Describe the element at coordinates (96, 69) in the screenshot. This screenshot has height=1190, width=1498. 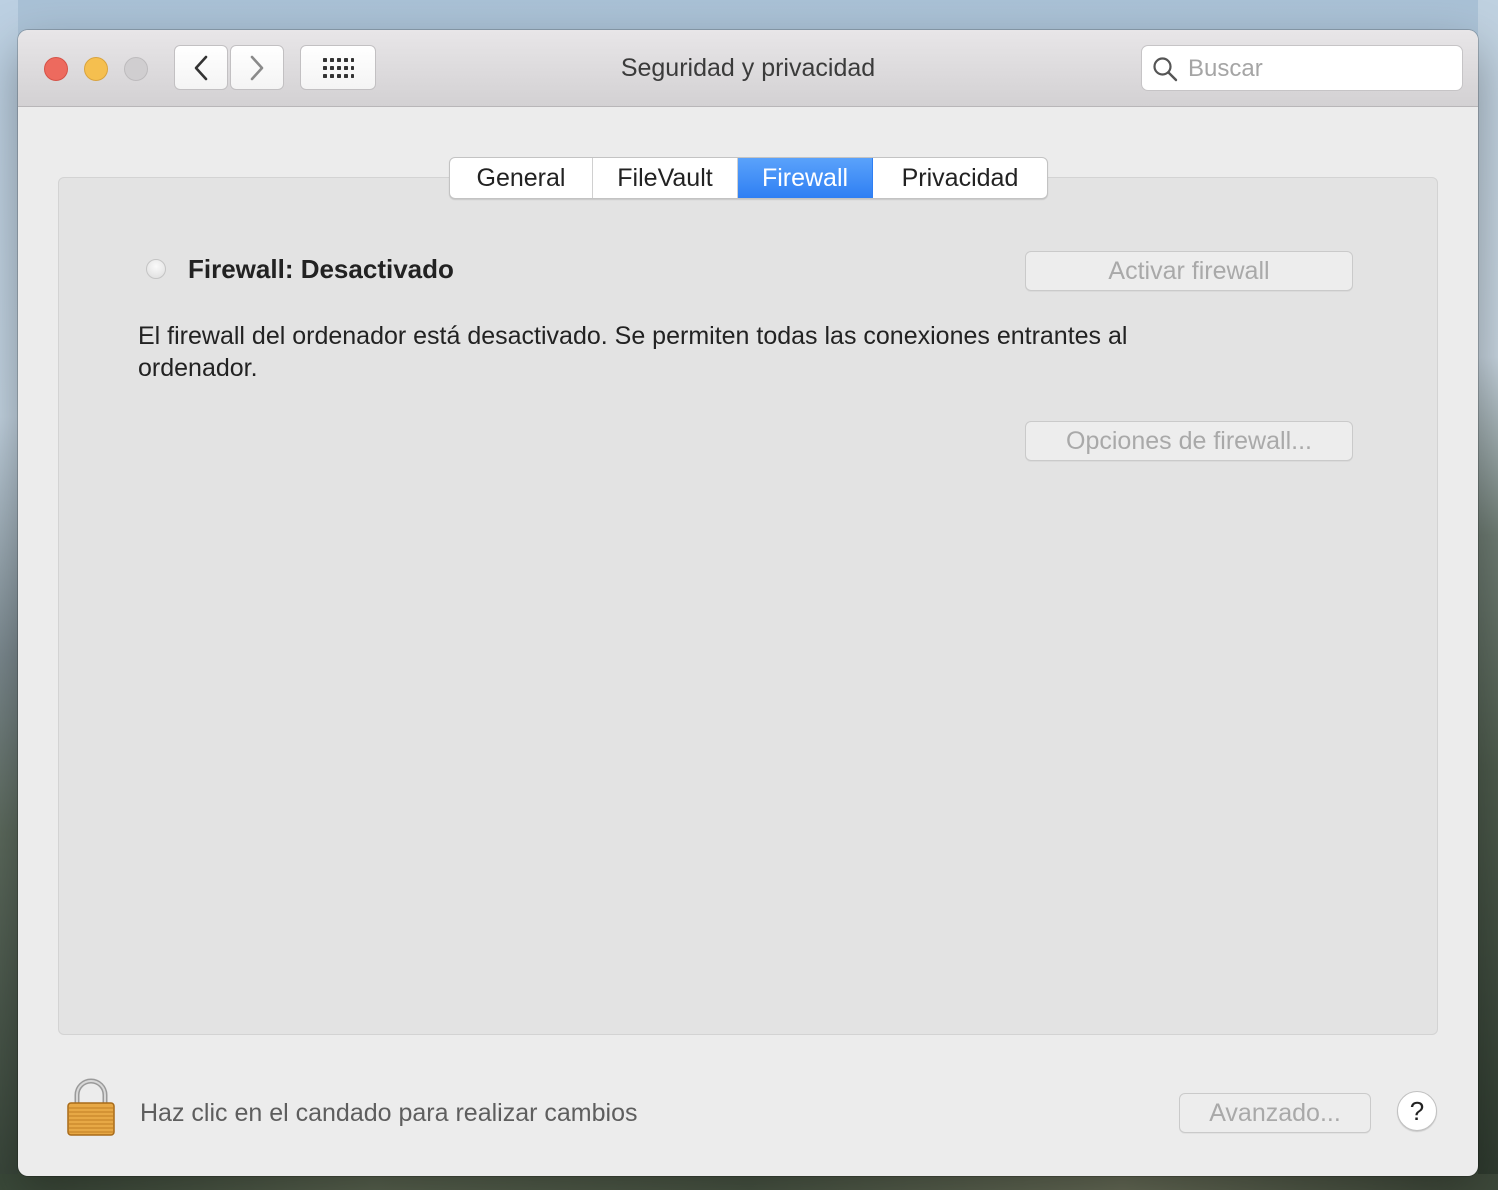
I see `minimize-window-button` at that location.